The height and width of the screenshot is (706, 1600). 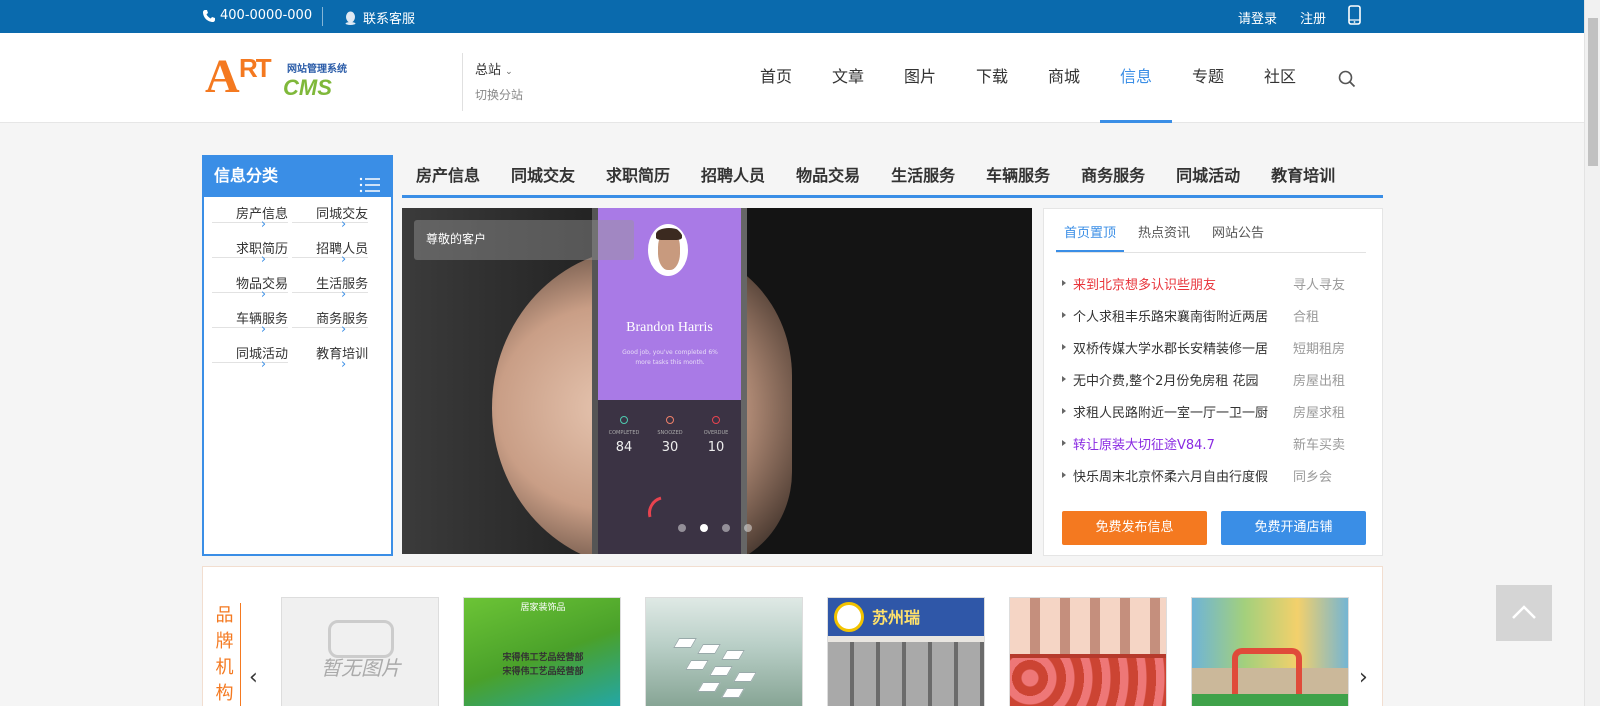 I want to click on news-tag: 房屋求租, so click(x=1319, y=411).